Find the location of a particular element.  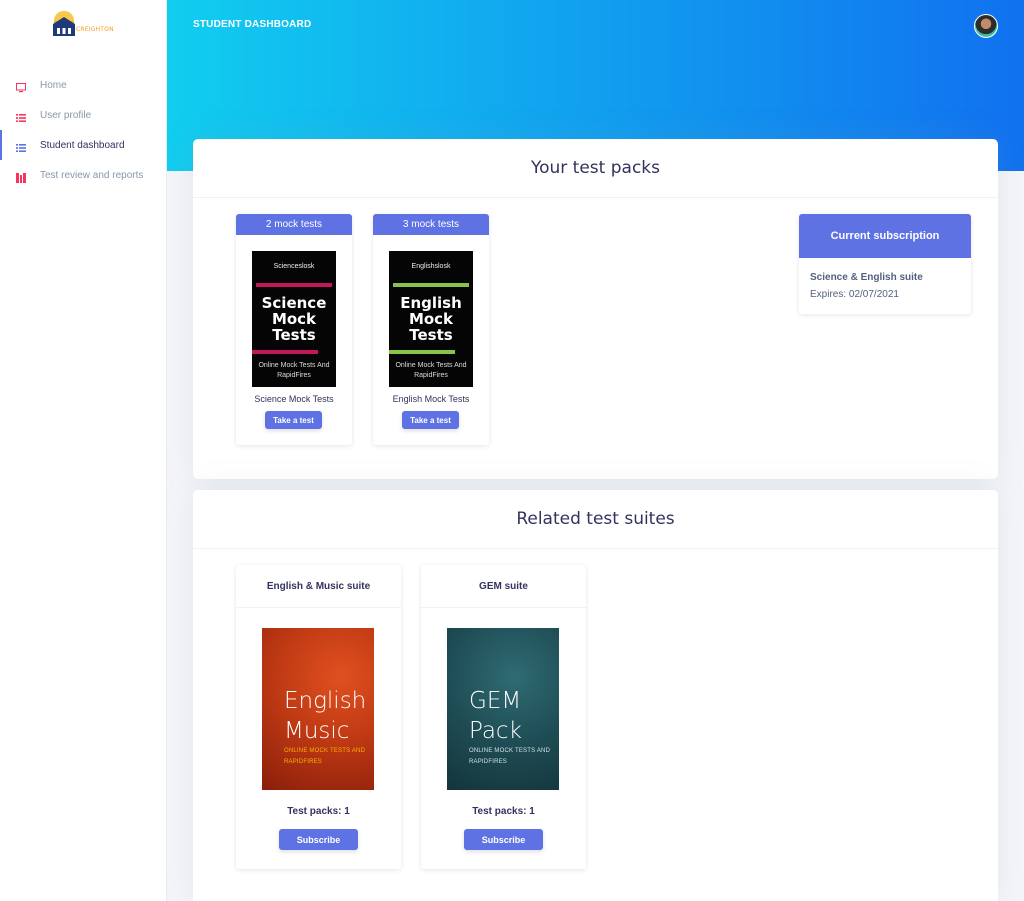

subscription-heading: Current subscription is located at coordinates (885, 236).